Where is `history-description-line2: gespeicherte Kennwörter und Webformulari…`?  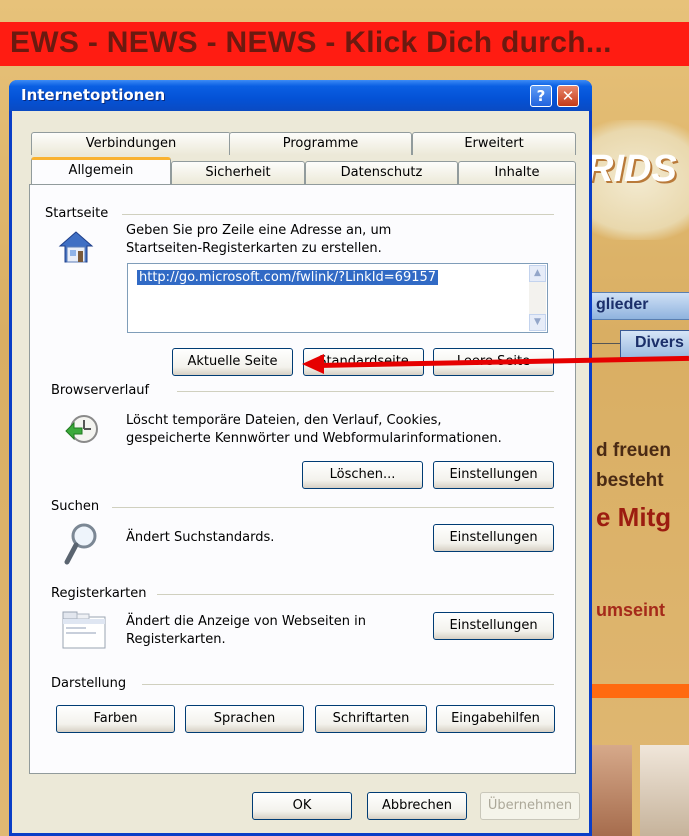 history-description-line2: gespeicherte Kennwörter und Webformulari… is located at coordinates (314, 438).